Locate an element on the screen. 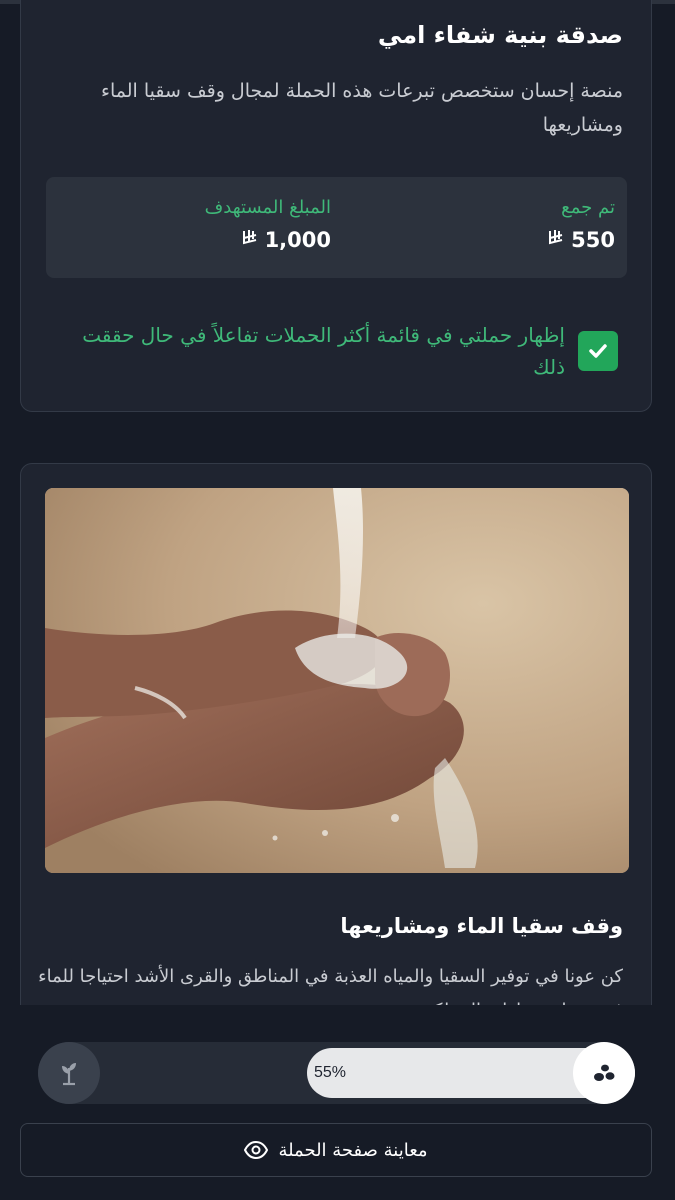 This screenshot has width=675, height=1200. collected-label: تم جمع is located at coordinates (588, 207).